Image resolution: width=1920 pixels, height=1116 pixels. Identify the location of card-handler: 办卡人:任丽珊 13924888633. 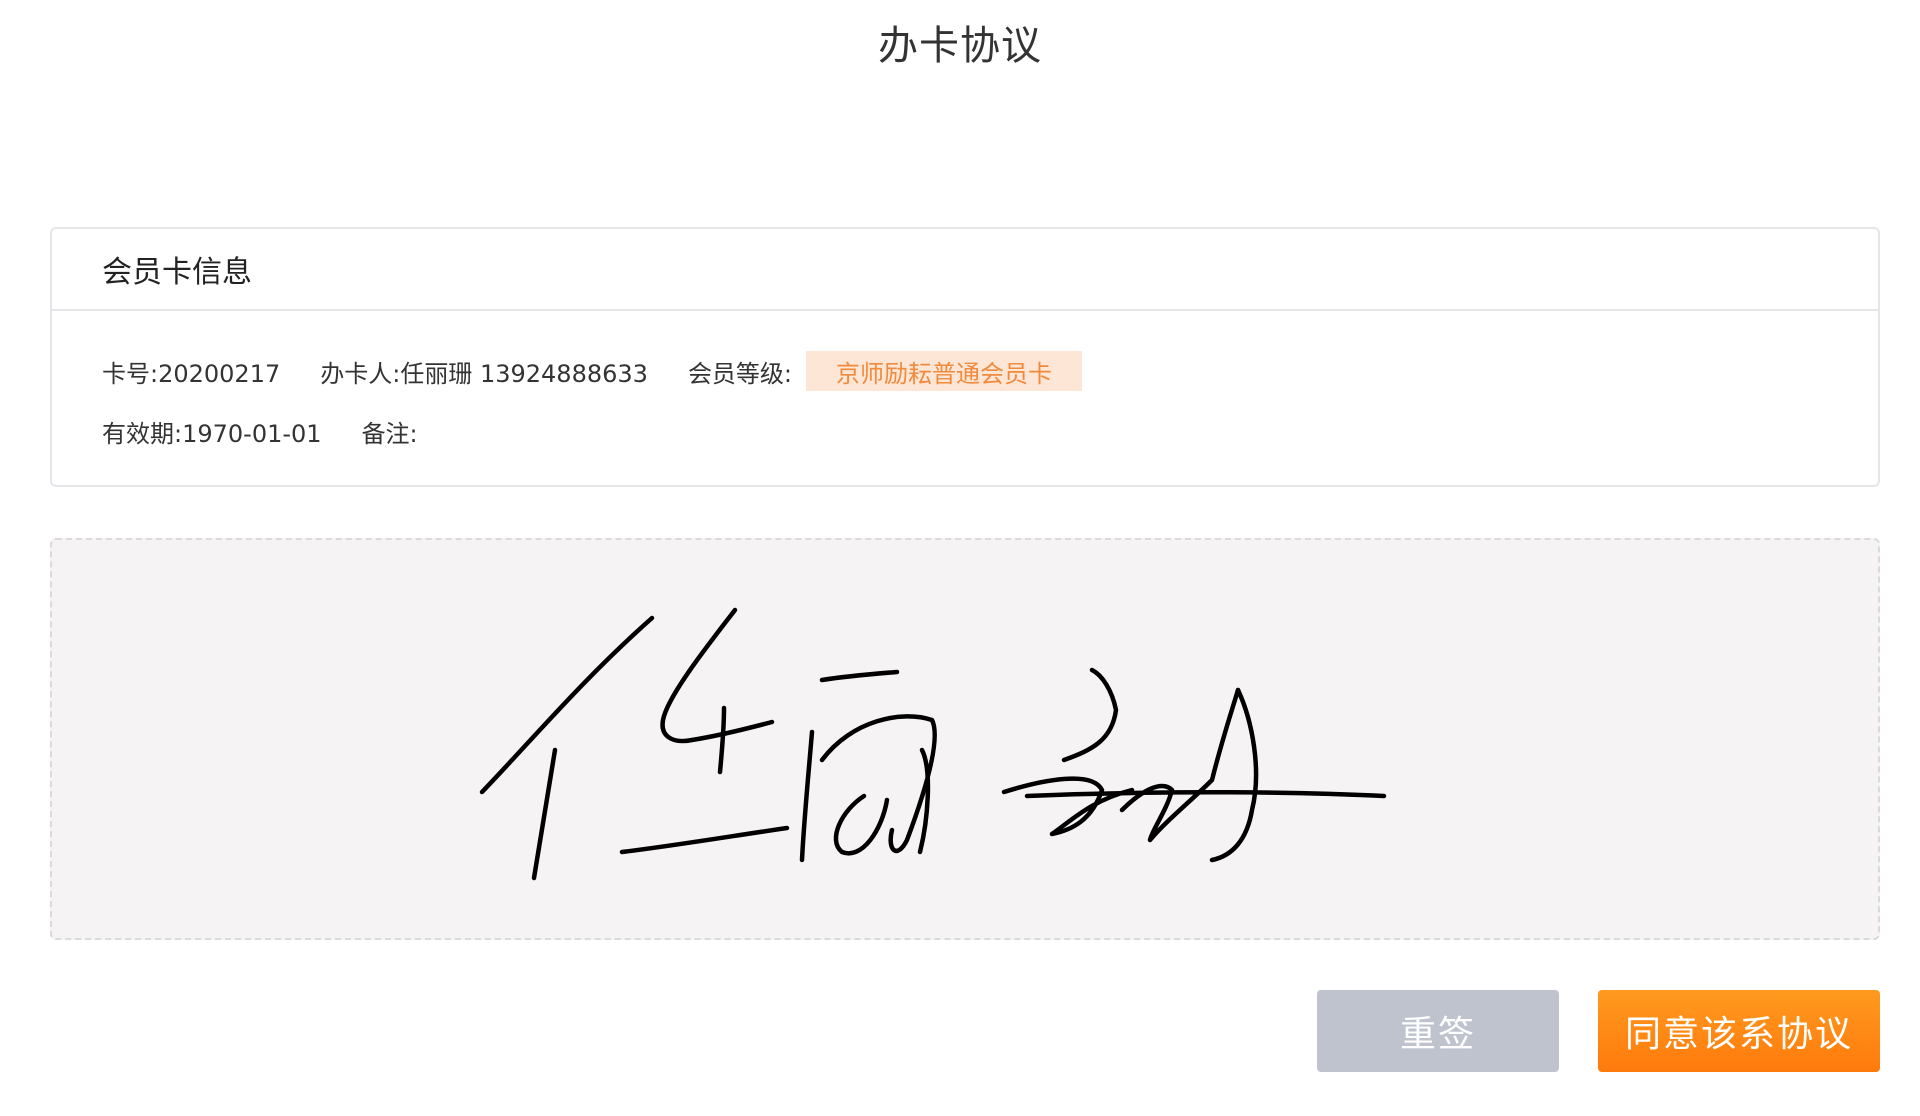
(484, 373).